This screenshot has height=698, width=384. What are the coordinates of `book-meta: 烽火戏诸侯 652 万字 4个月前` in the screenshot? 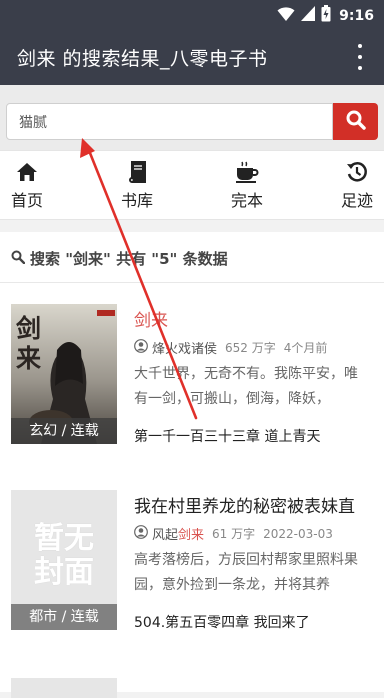 It's located at (230, 347).